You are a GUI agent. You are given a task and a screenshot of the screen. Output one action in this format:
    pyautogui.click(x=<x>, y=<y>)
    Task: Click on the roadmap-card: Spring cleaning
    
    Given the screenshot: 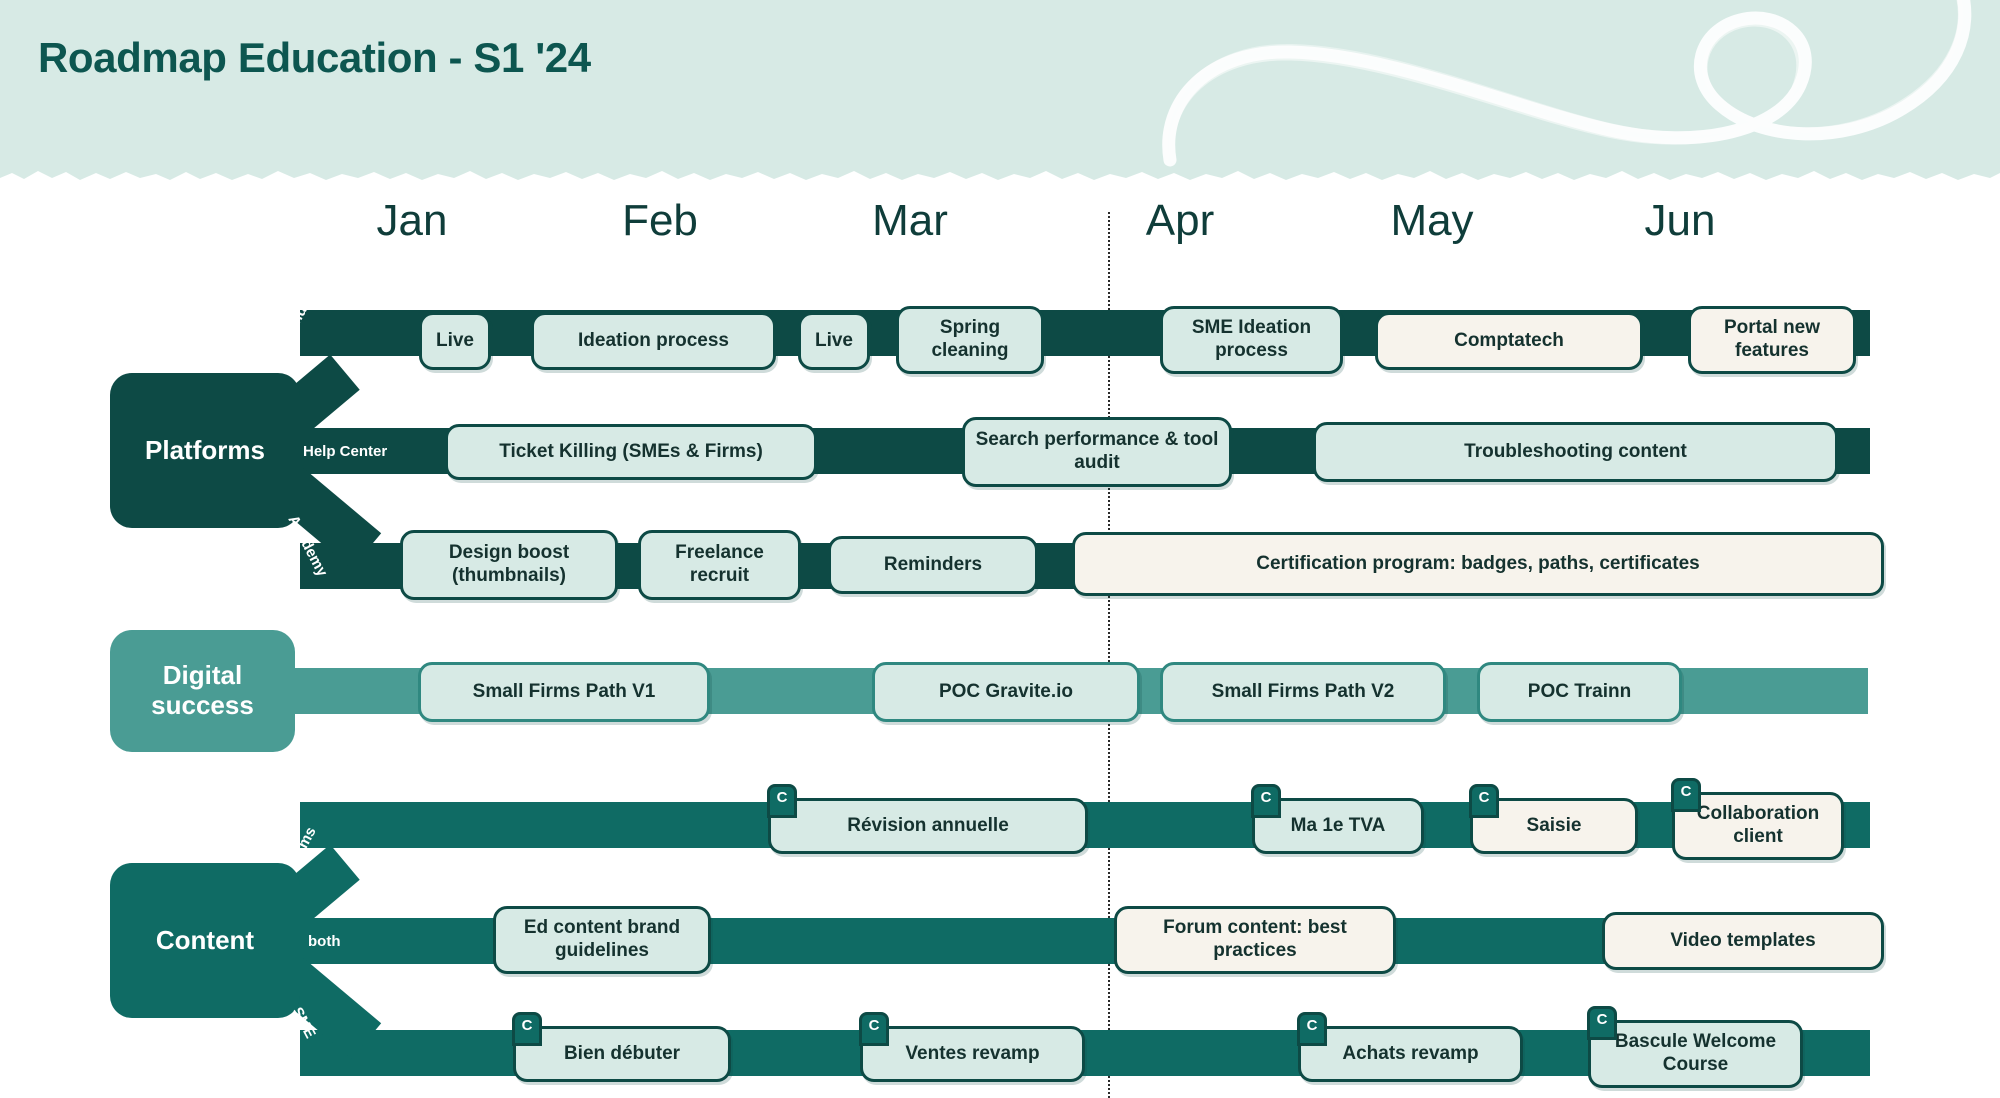 What is the action you would take?
    pyautogui.click(x=970, y=340)
    